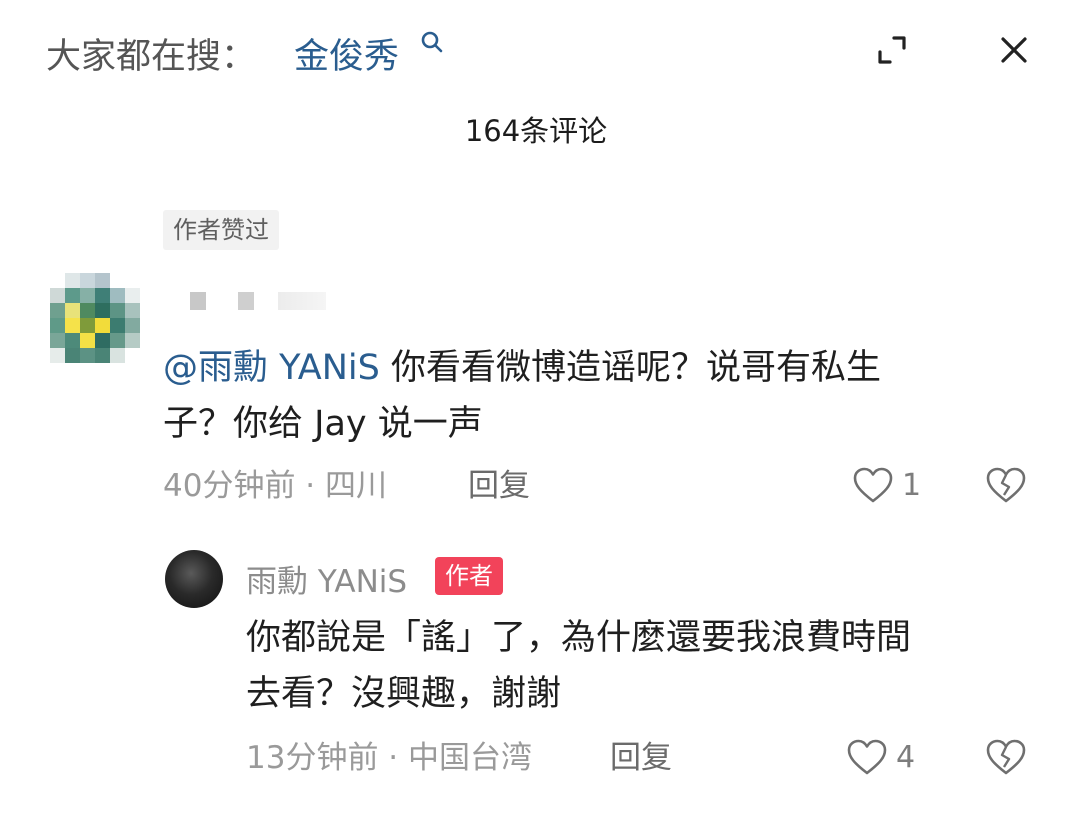 The height and width of the screenshot is (821, 1072). Describe the element at coordinates (499, 486) in the screenshot. I see `reply-button: 回复` at that location.